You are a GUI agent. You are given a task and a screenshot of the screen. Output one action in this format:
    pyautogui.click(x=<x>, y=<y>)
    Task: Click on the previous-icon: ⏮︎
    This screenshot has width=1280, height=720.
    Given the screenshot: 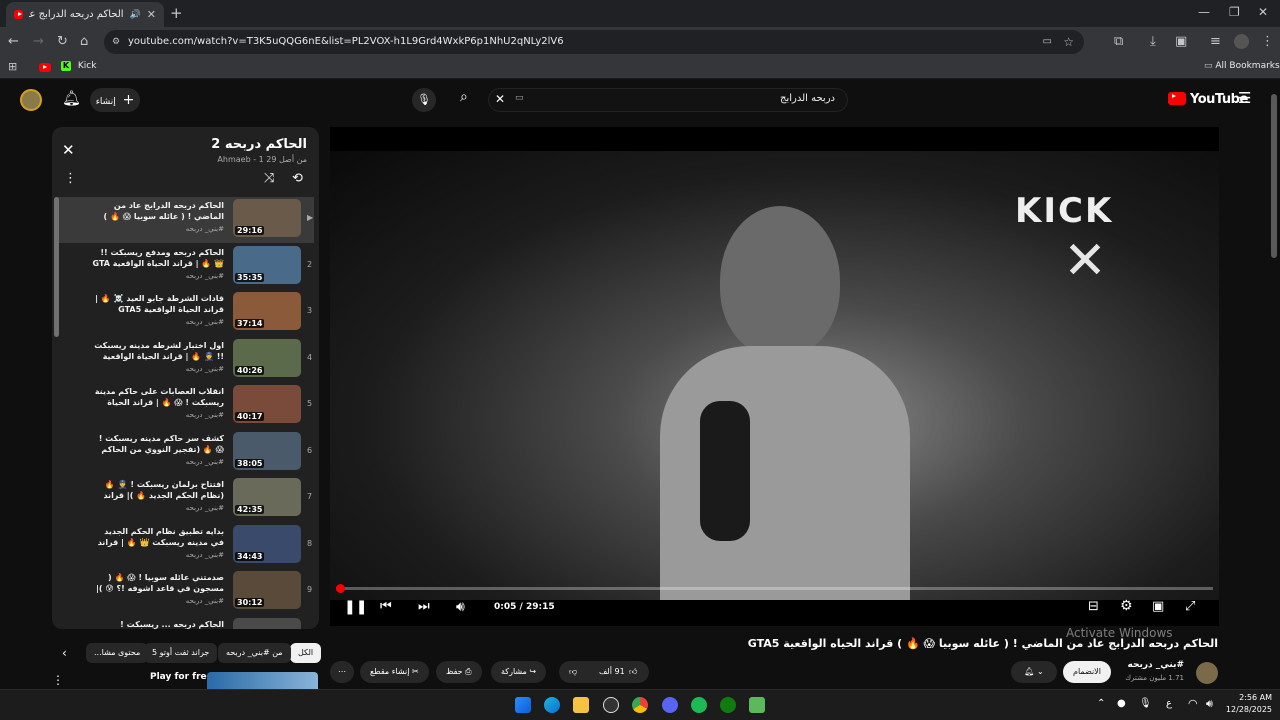 What is the action you would take?
    pyautogui.click(x=386, y=606)
    